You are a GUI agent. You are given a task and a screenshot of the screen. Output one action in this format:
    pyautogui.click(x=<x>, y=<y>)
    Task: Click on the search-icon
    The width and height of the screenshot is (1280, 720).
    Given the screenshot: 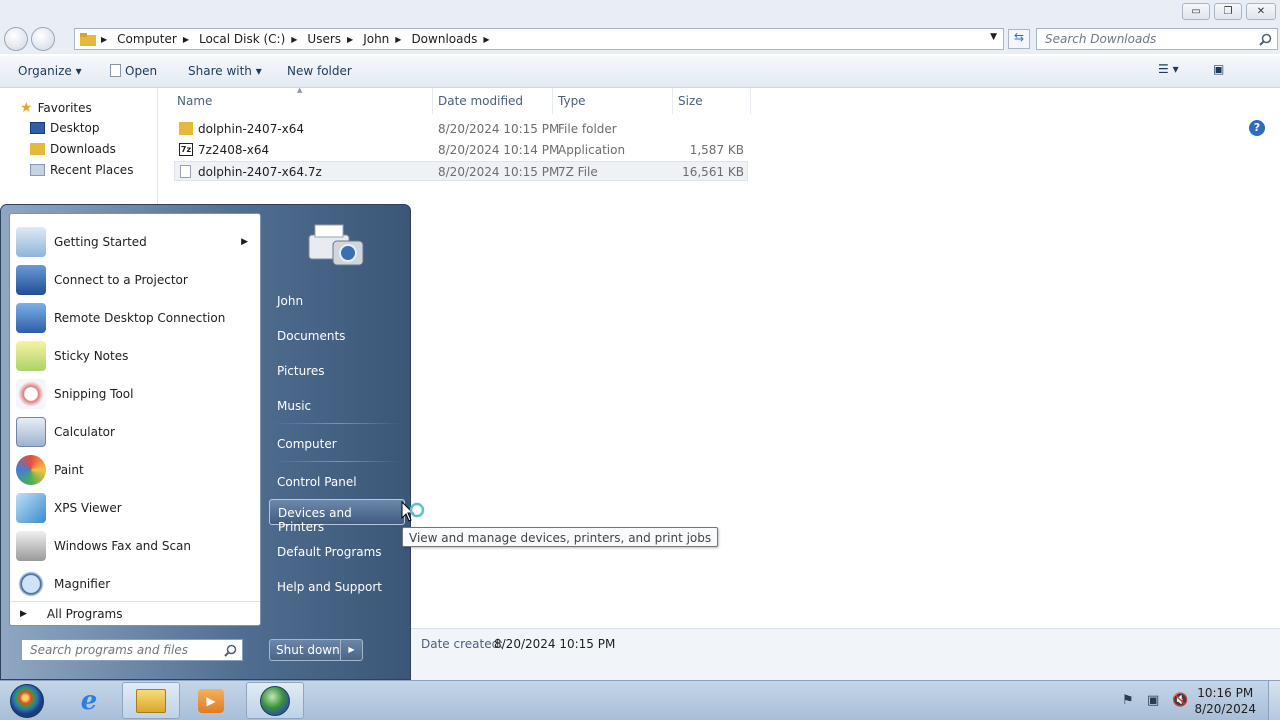 What is the action you would take?
    pyautogui.click(x=1265, y=39)
    